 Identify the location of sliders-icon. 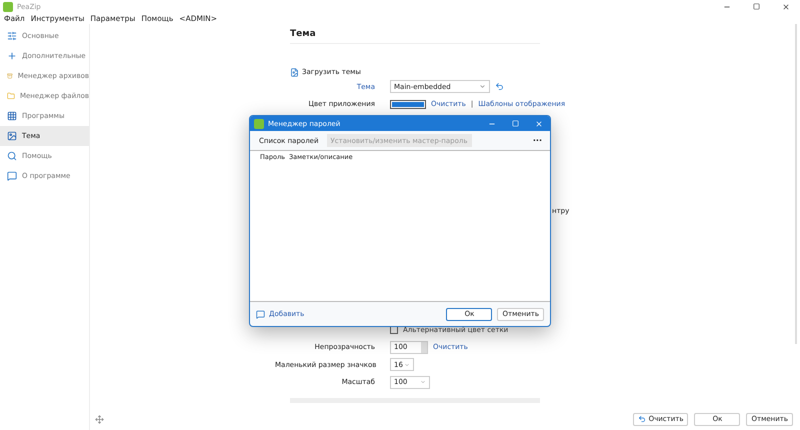
(12, 36).